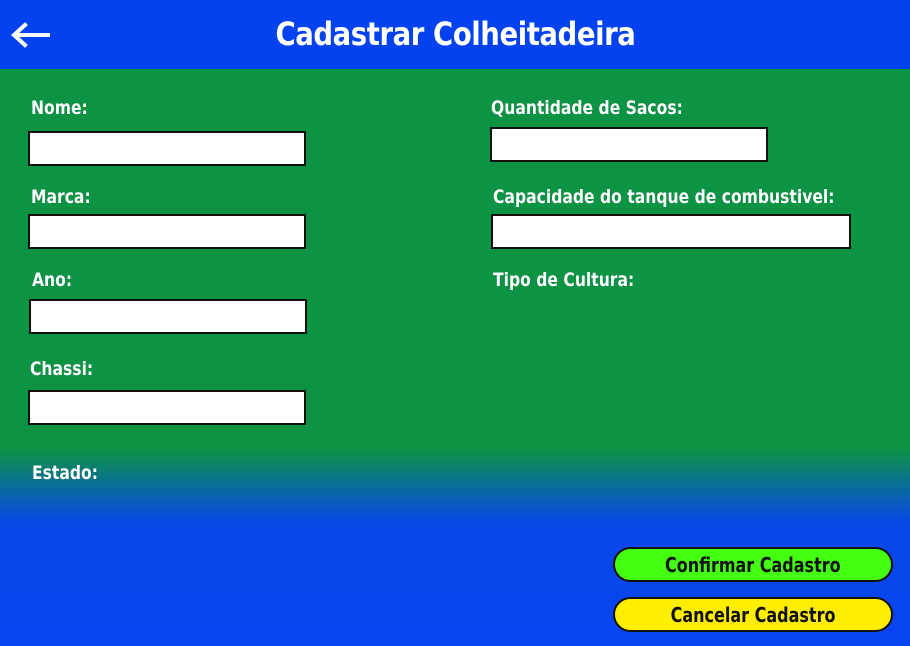 Image resolution: width=910 pixels, height=646 pixels. Describe the element at coordinates (671, 231) in the screenshot. I see `capacidade-tanque-input` at that location.